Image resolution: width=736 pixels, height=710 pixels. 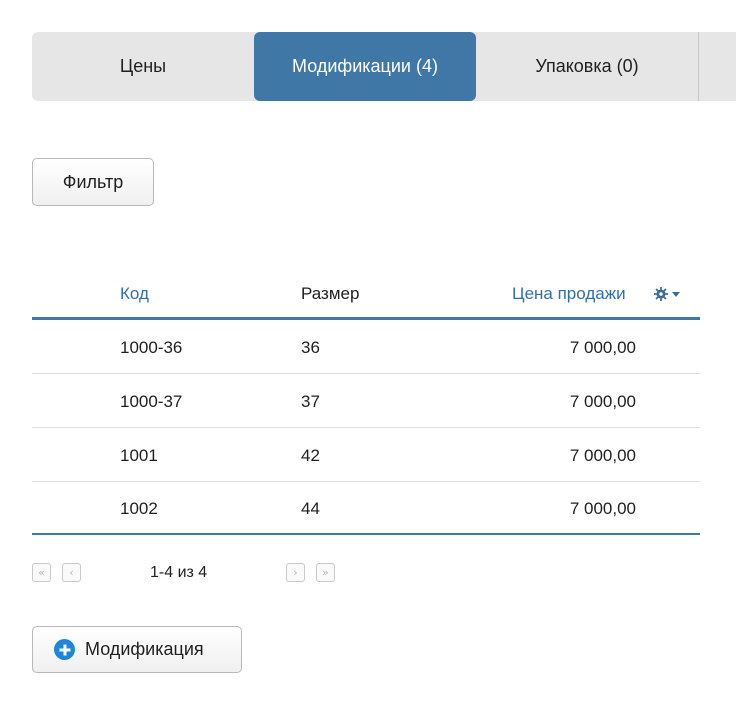 I want to click on cell-size: 36, so click(x=310, y=347).